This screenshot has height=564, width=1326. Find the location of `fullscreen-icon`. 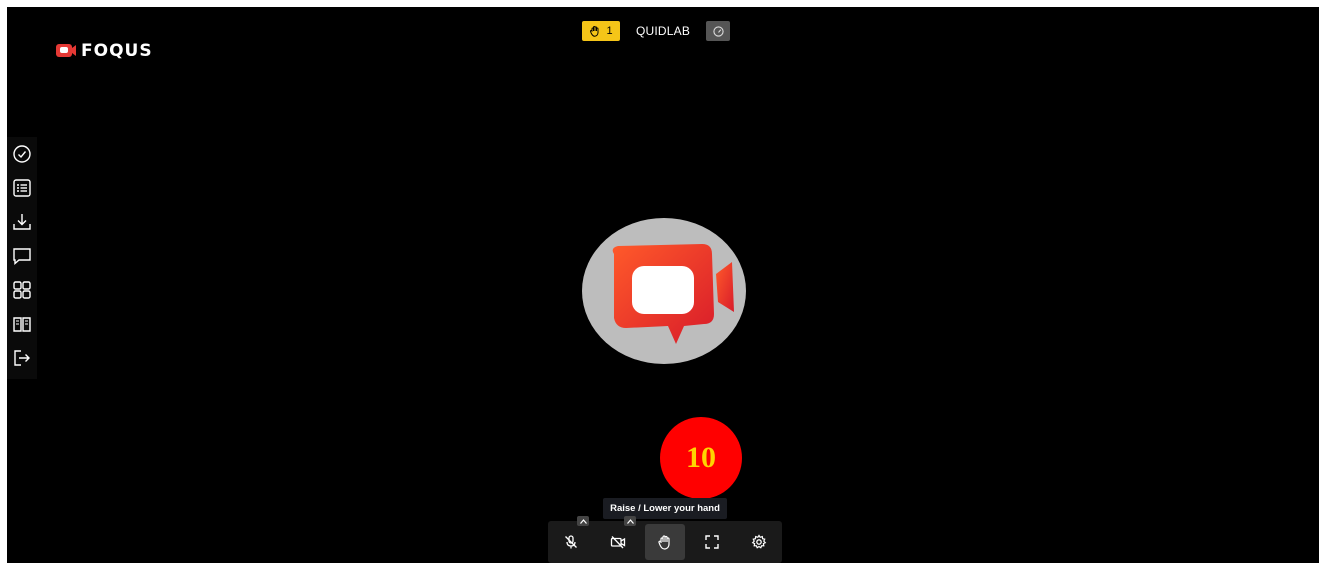

fullscreen-icon is located at coordinates (712, 542).